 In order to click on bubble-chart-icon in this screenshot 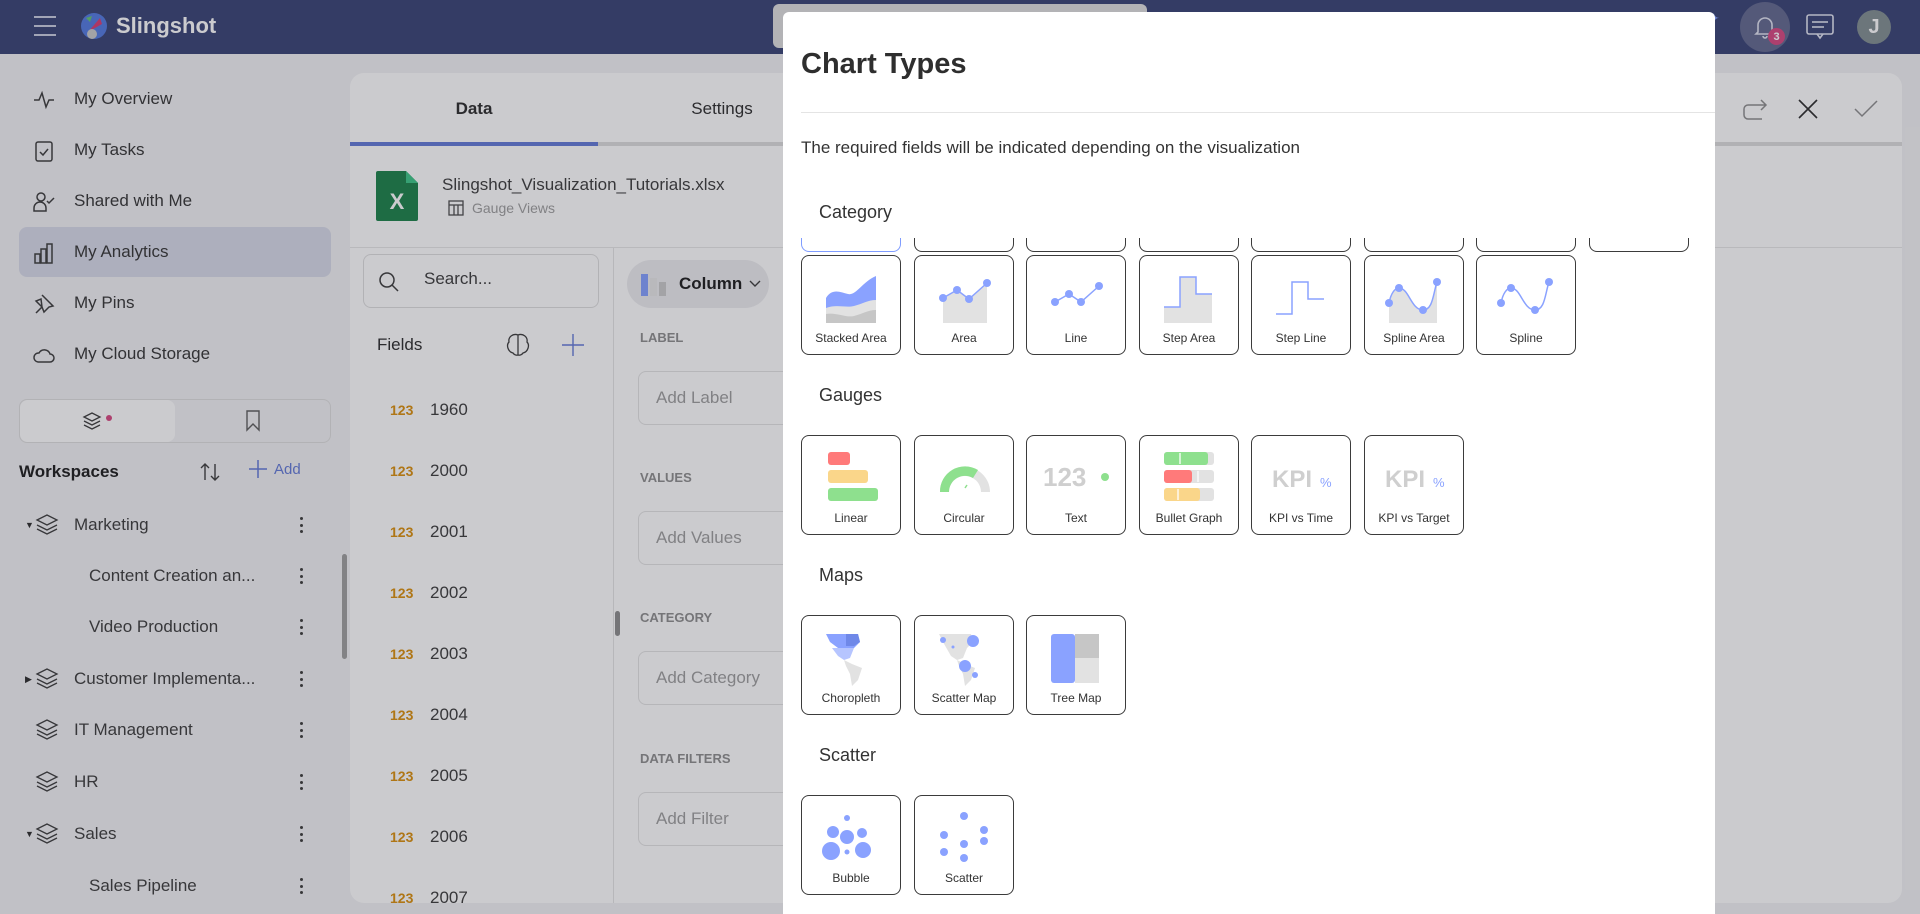, I will do `click(846, 837)`.